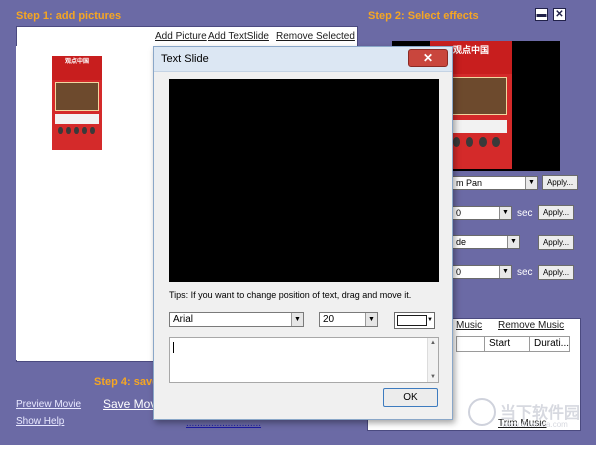  I want to click on close-button: ✕, so click(559, 14).